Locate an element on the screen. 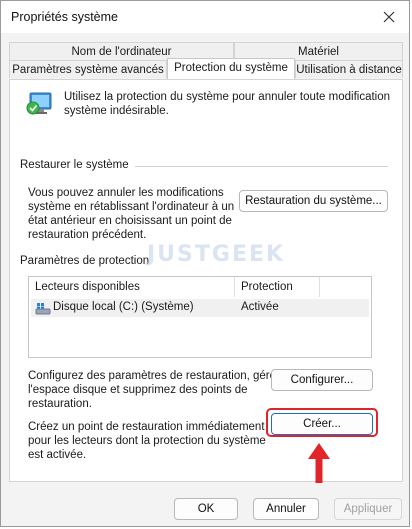 The height and width of the screenshot is (529, 412). ok-button: OK is located at coordinates (206, 509).